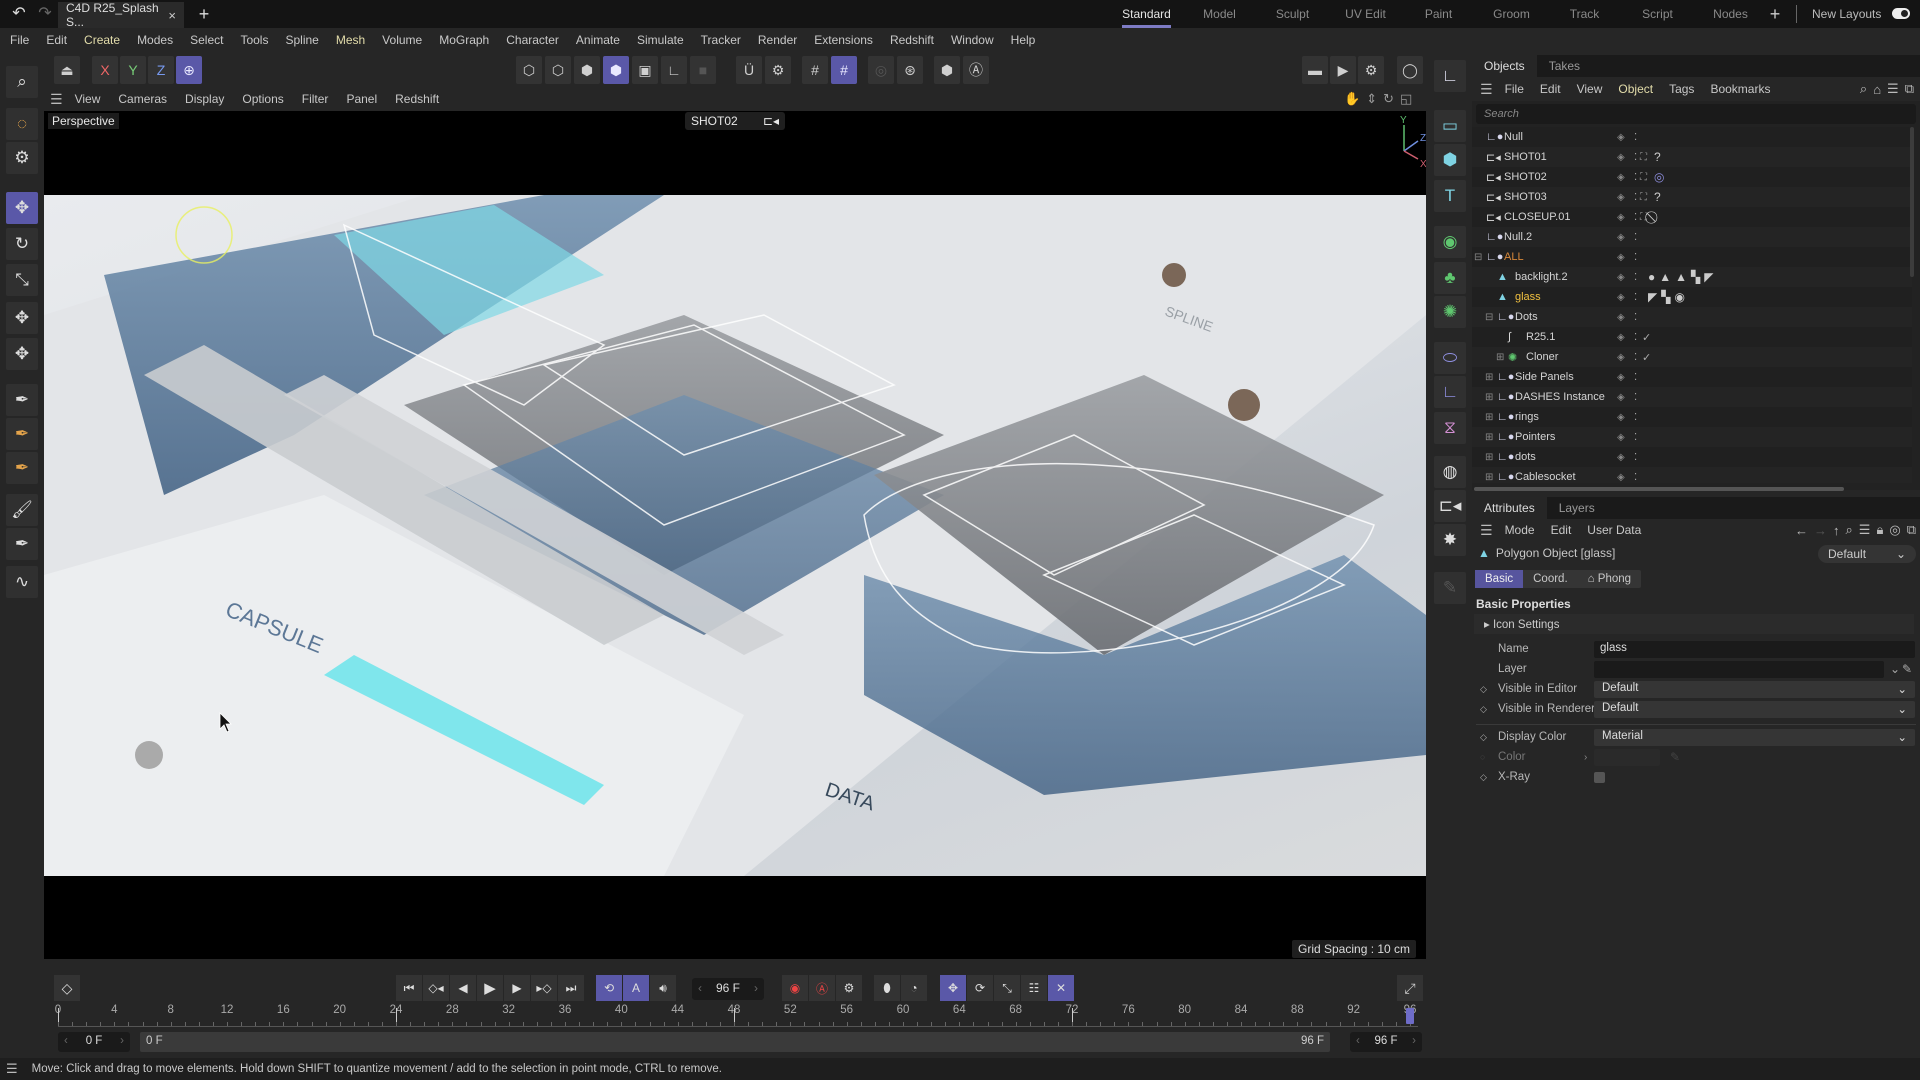 This screenshot has width=1920, height=1080. I want to click on attribute-mode-select: Default ⌄, so click(1867, 554).